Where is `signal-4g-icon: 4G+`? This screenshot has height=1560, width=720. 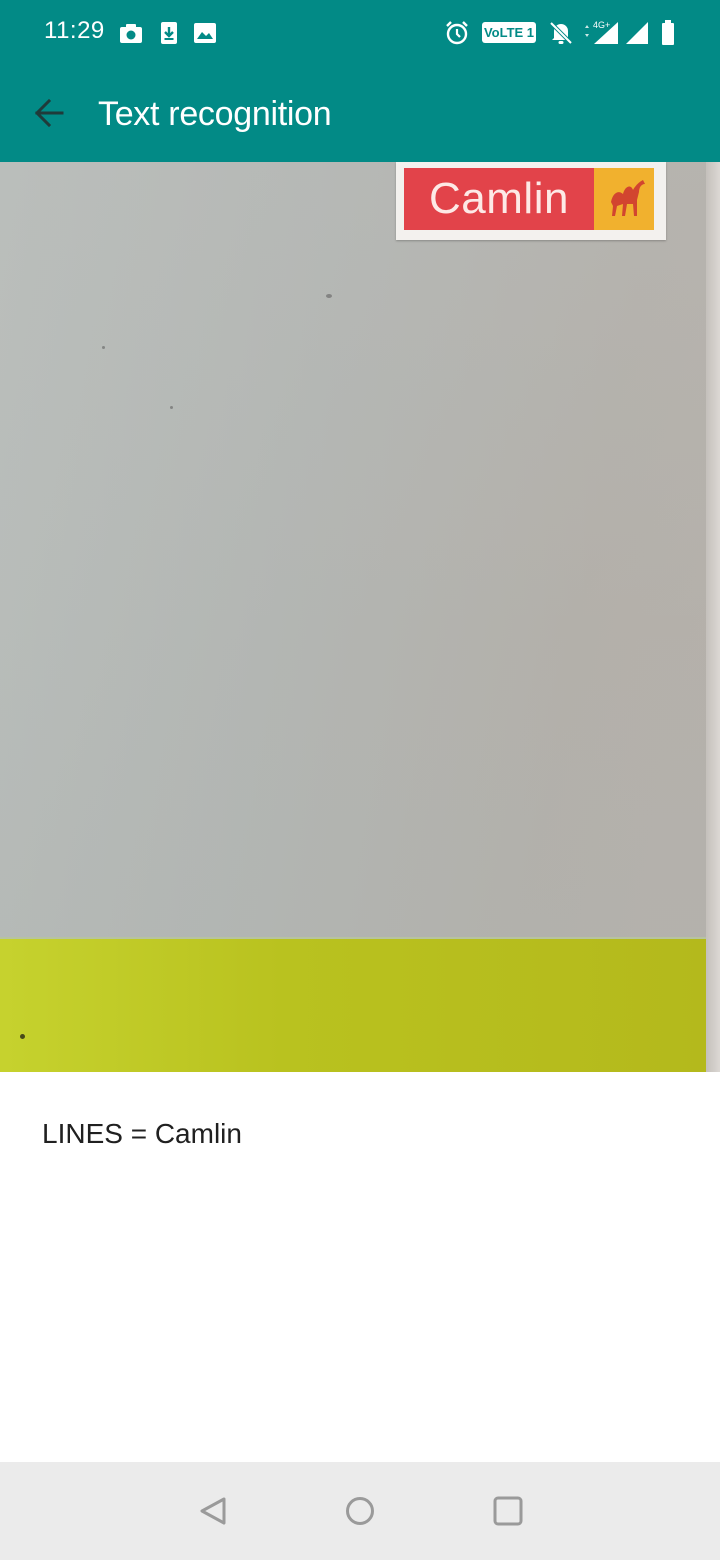 signal-4g-icon: 4G+ is located at coordinates (600, 33).